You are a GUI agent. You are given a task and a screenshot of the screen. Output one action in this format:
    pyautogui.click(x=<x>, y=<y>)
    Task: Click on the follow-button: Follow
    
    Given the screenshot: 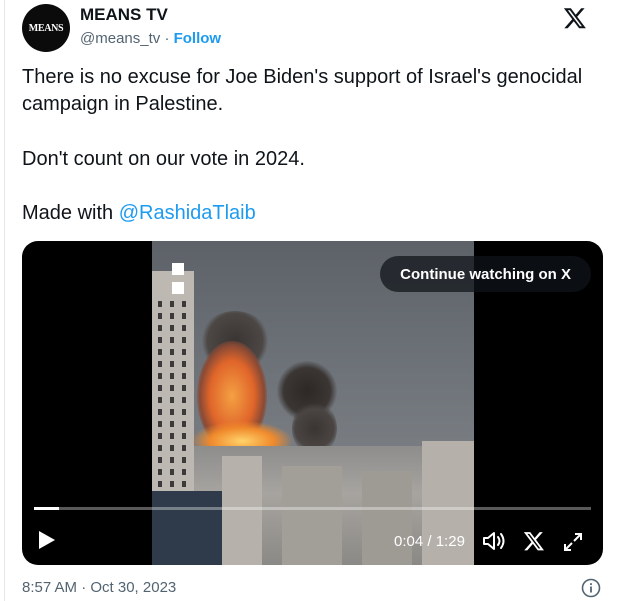 What is the action you would take?
    pyautogui.click(x=198, y=38)
    